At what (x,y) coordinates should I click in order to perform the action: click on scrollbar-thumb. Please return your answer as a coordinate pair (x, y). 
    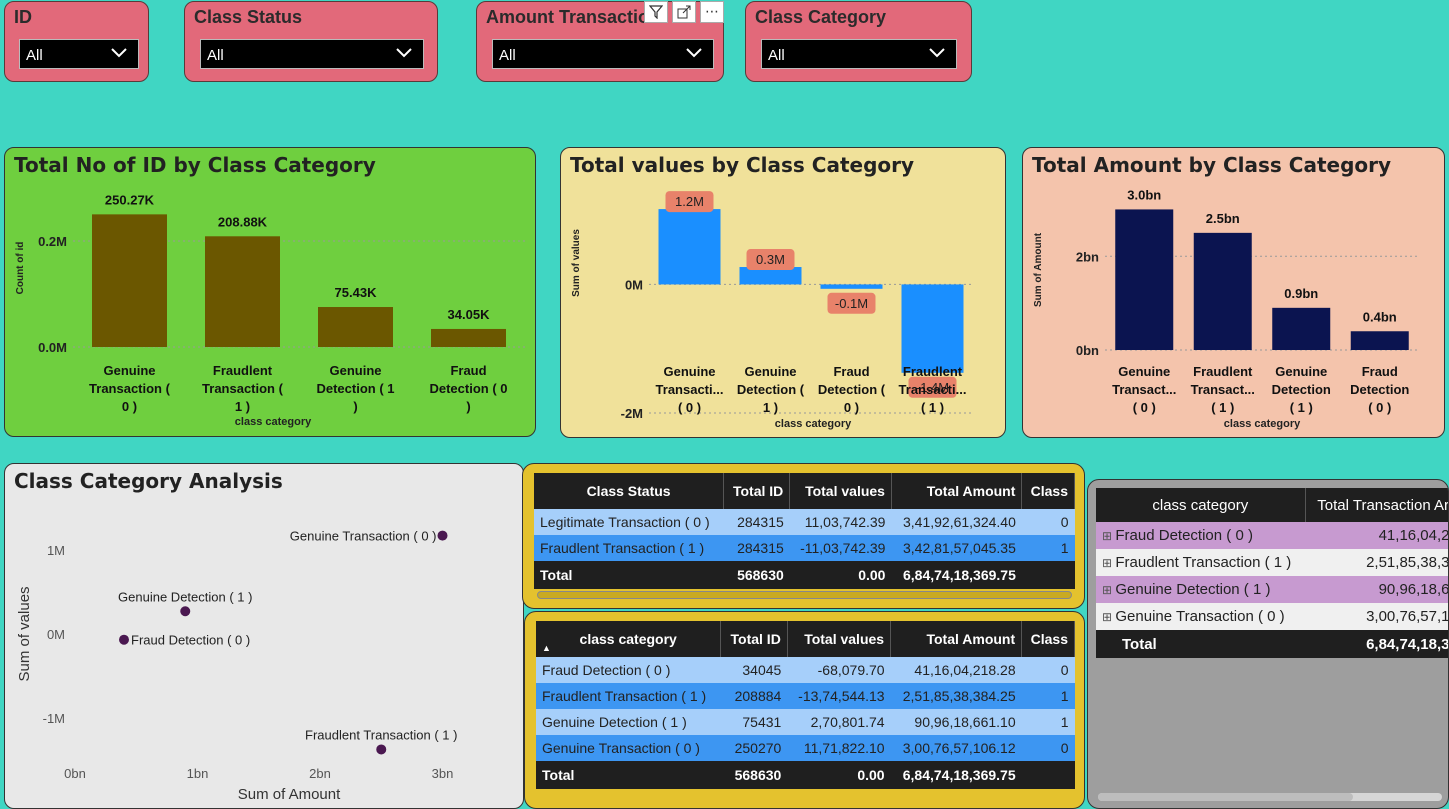
    Looking at the image, I should click on (1225, 797).